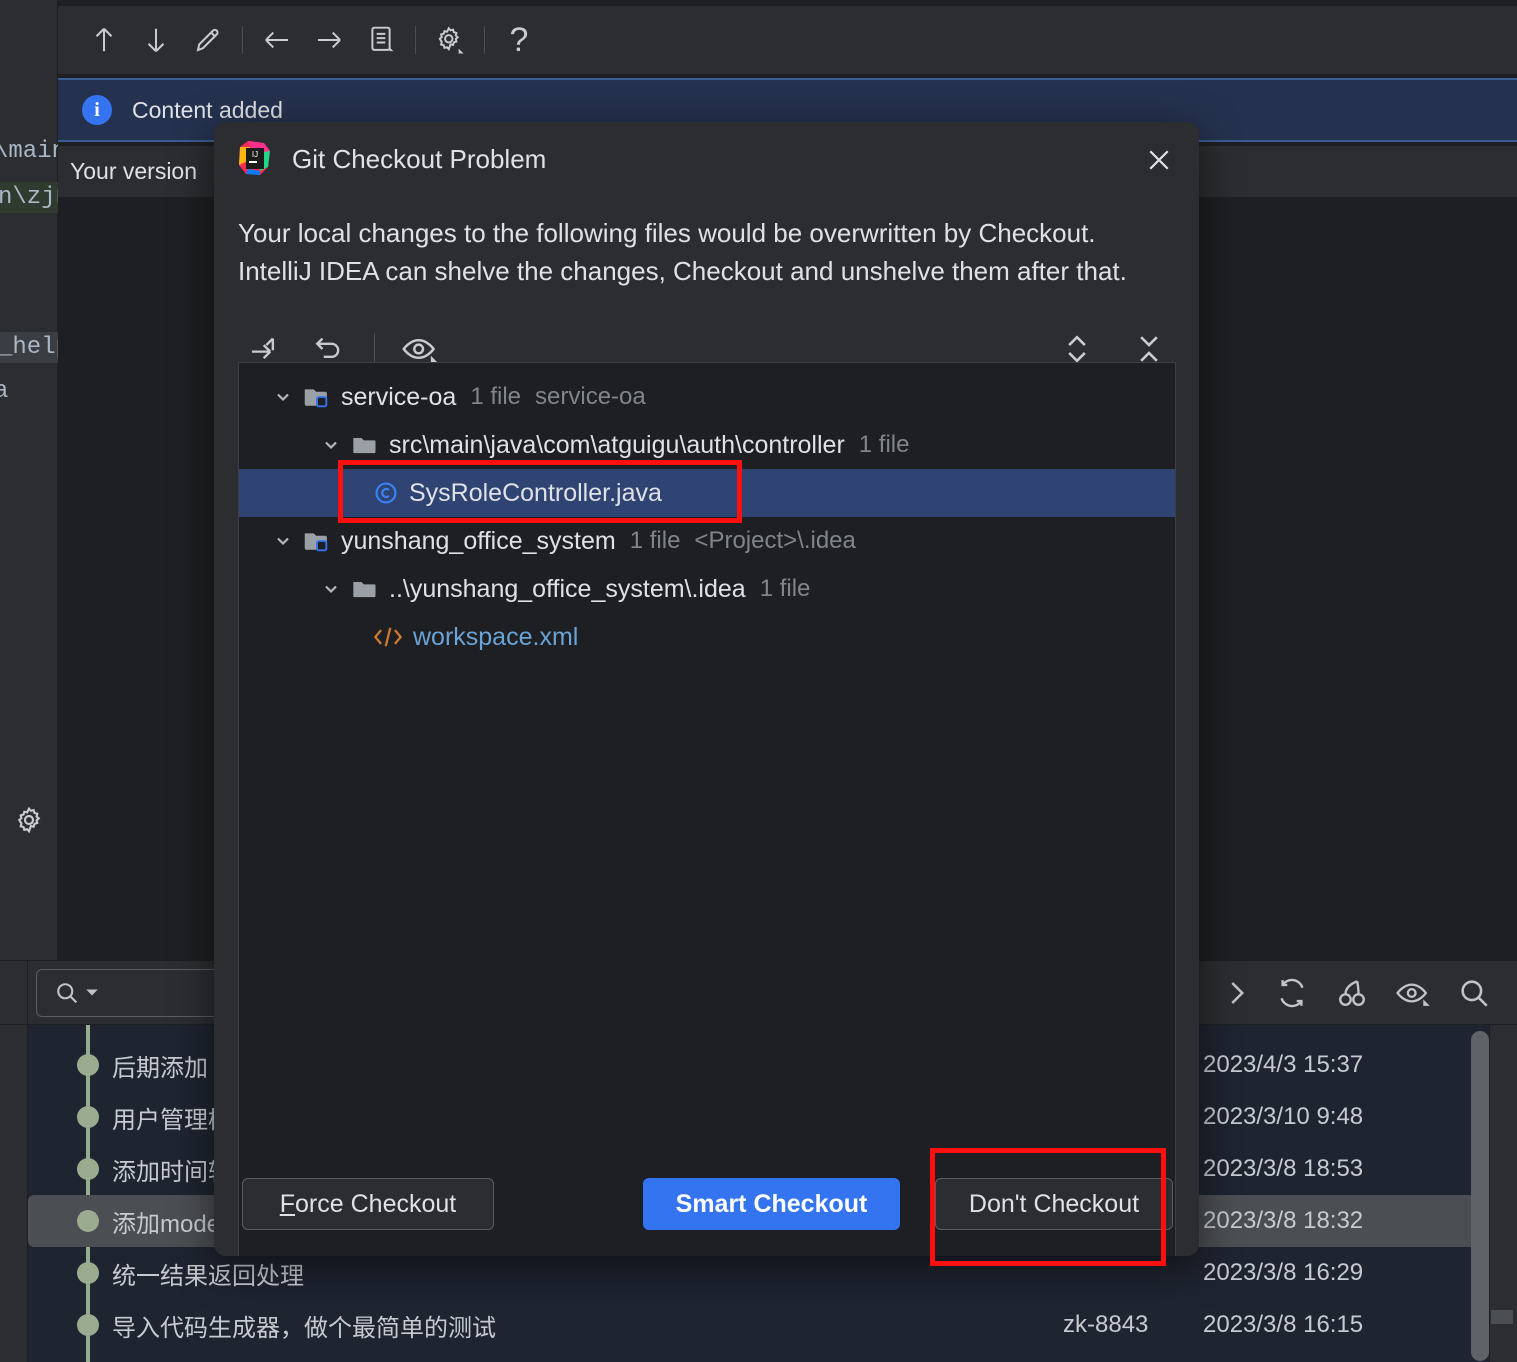 The image size is (1517, 1362). I want to click on git-log-left-gutter, so click(14, 1193).